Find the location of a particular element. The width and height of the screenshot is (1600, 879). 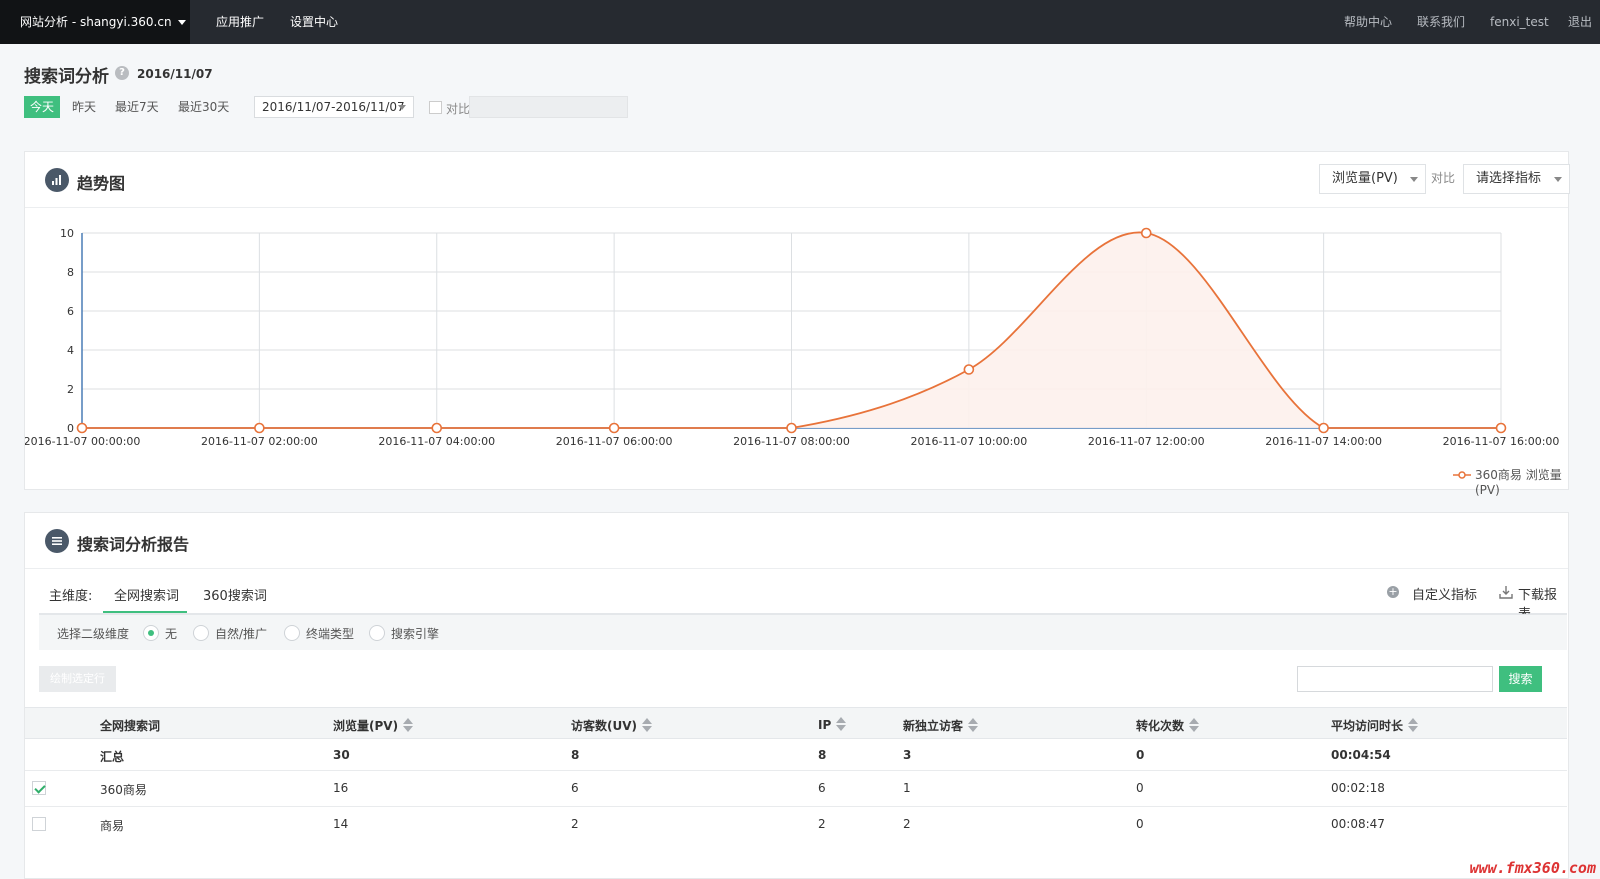

cell-avg-duration: 00:08:47 is located at coordinates (1358, 824).